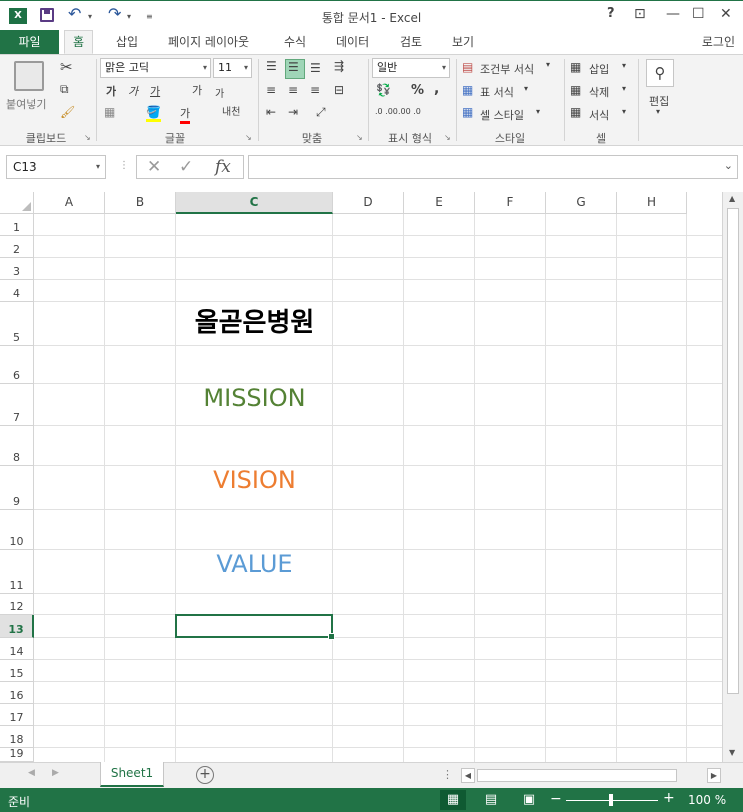 This screenshot has width=743, height=812. I want to click on scroll-thumb, so click(733, 451).